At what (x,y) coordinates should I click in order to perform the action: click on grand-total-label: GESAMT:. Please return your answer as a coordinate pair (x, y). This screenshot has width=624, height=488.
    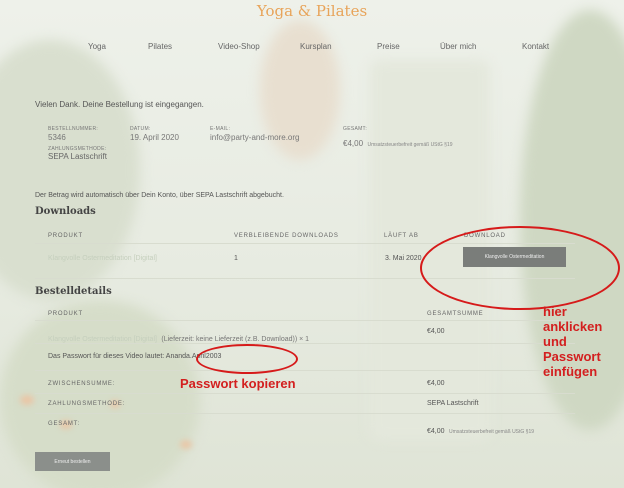
    Looking at the image, I should click on (64, 424).